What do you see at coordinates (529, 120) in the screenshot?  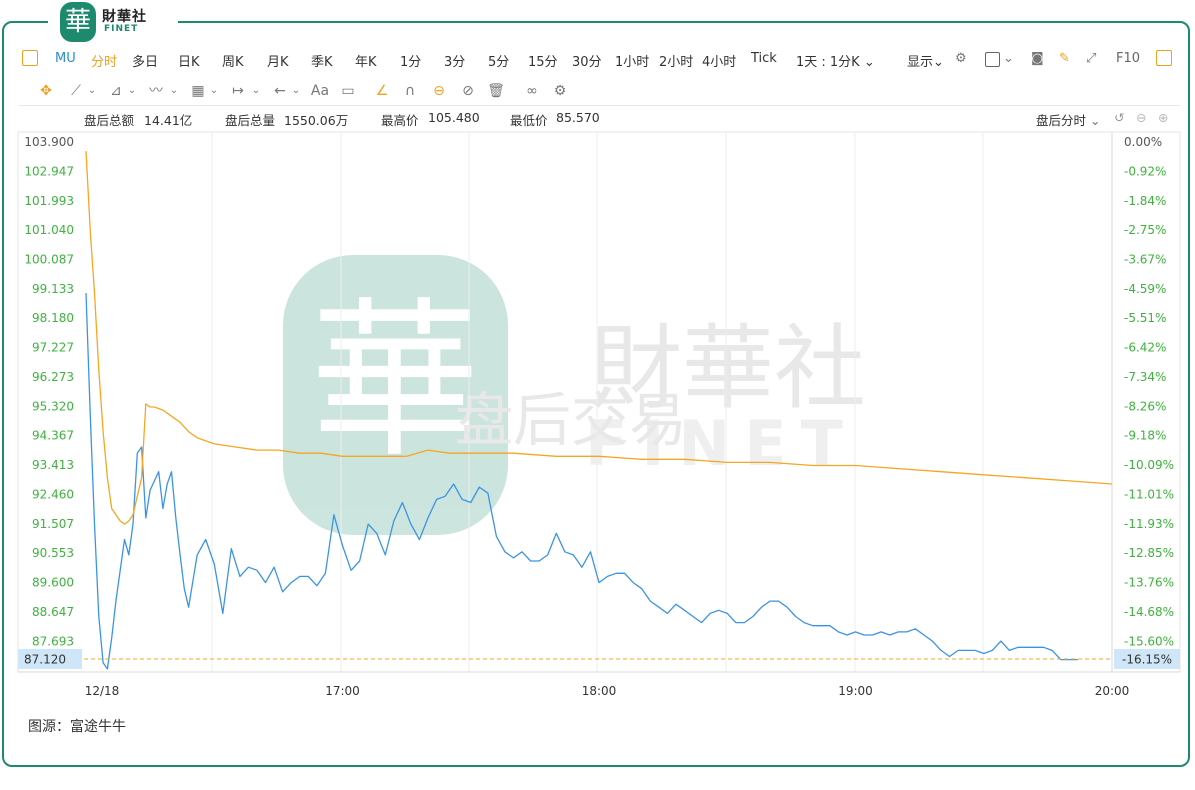 I see `low-label: 最低价` at bounding box center [529, 120].